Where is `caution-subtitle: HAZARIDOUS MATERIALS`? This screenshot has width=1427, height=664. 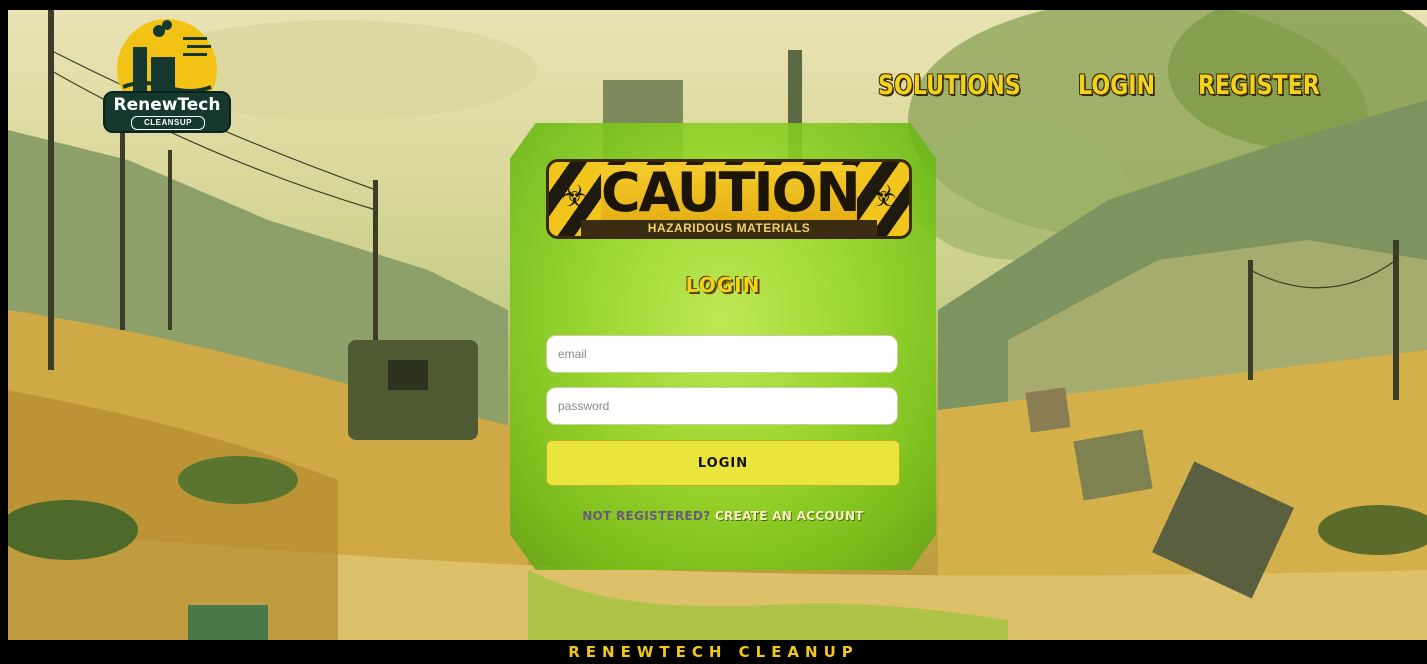
caution-subtitle: HAZARIDOUS MATERIALS is located at coordinates (729, 228).